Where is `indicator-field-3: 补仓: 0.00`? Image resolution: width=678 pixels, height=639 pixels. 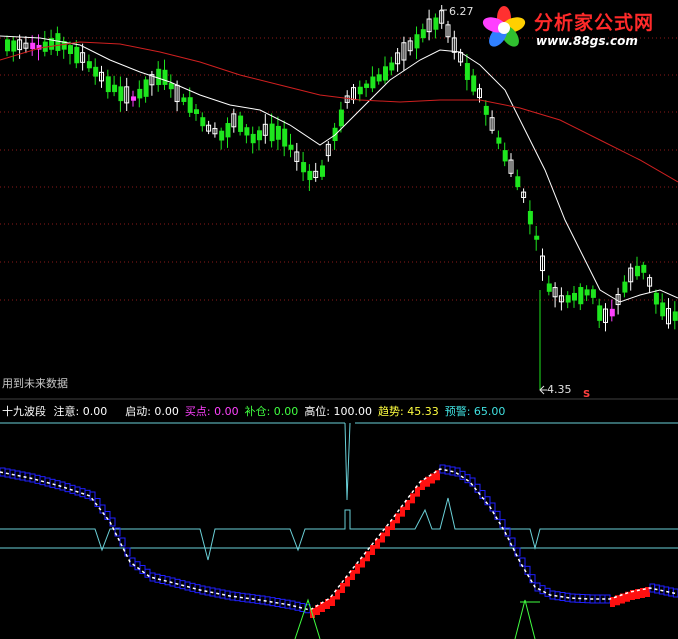 indicator-field-3: 补仓: 0.00 is located at coordinates (271, 411).